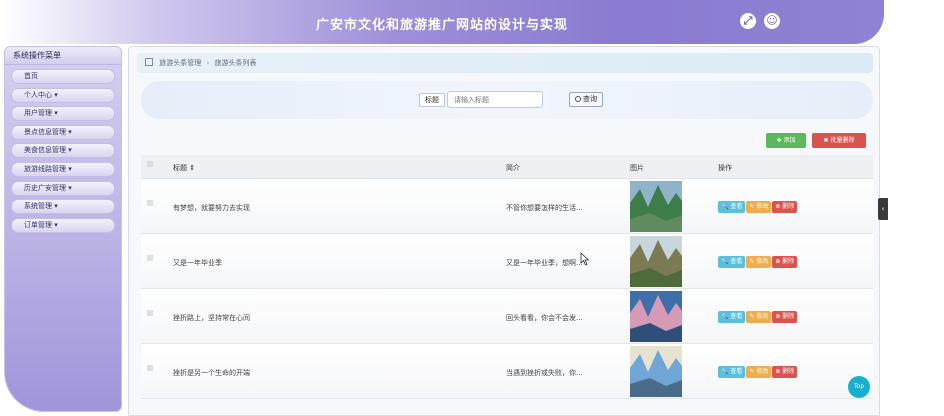 Image resolution: width=944 pixels, height=416 pixels. What do you see at coordinates (150, 164) in the screenshot?
I see `select-all-checkbox` at bounding box center [150, 164].